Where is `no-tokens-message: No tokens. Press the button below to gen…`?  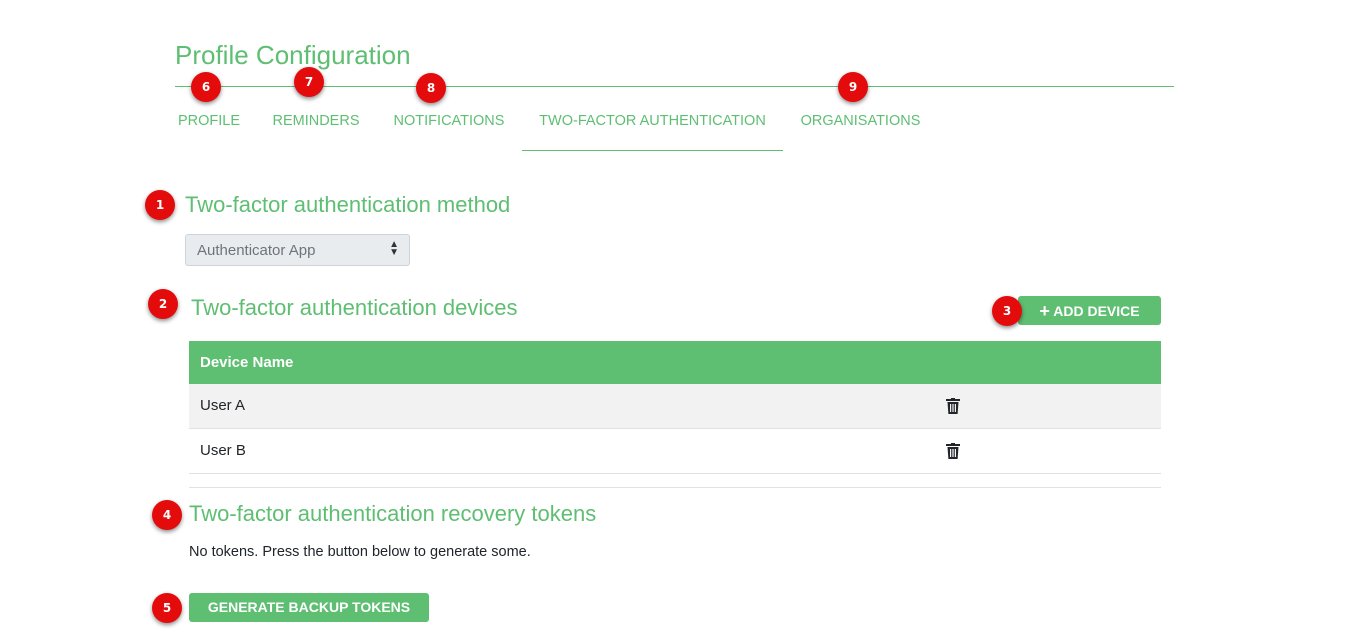 no-tokens-message: No tokens. Press the button below to gen… is located at coordinates (360, 552).